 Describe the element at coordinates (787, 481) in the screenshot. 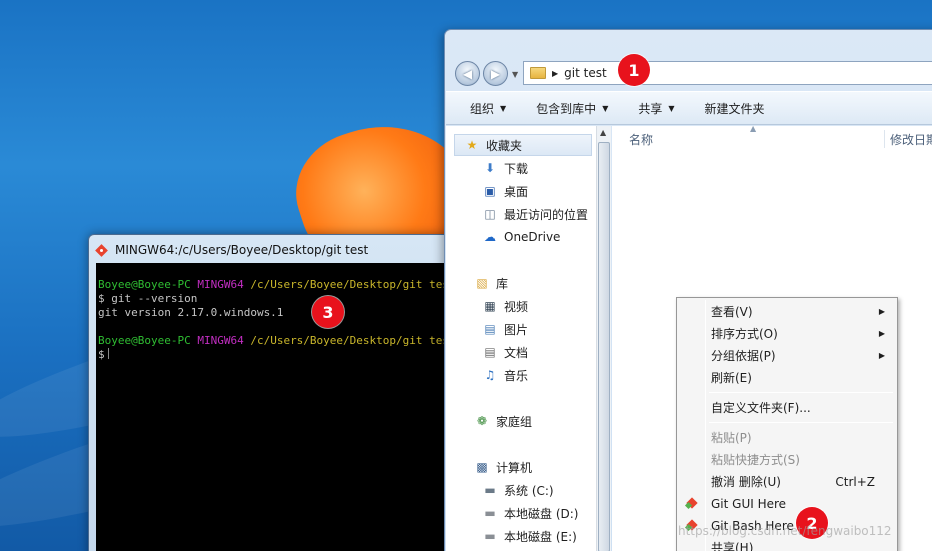

I see `menu-item-undo-delete: 撤消 删除(U) Ctrl+Z` at that location.